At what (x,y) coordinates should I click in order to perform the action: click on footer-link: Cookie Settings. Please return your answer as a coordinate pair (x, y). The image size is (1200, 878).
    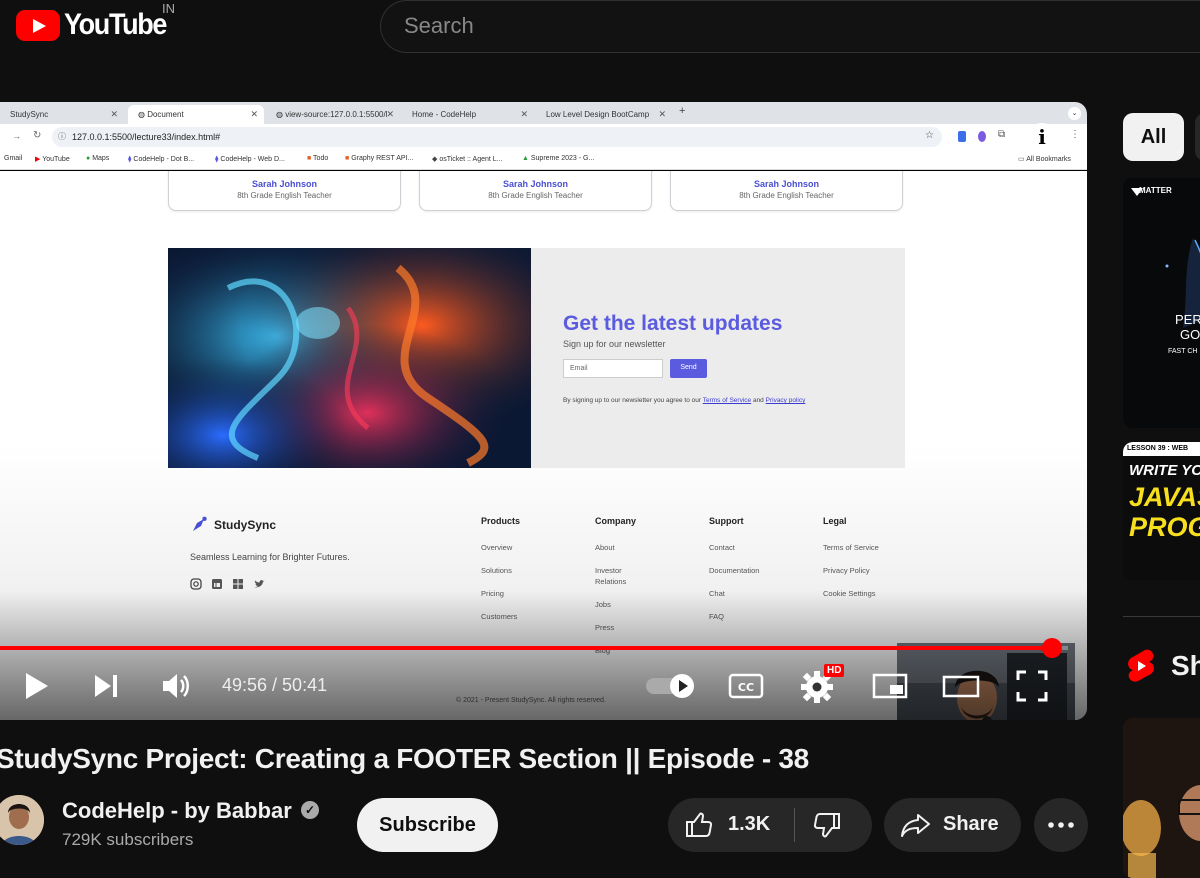
    Looking at the image, I should click on (849, 593).